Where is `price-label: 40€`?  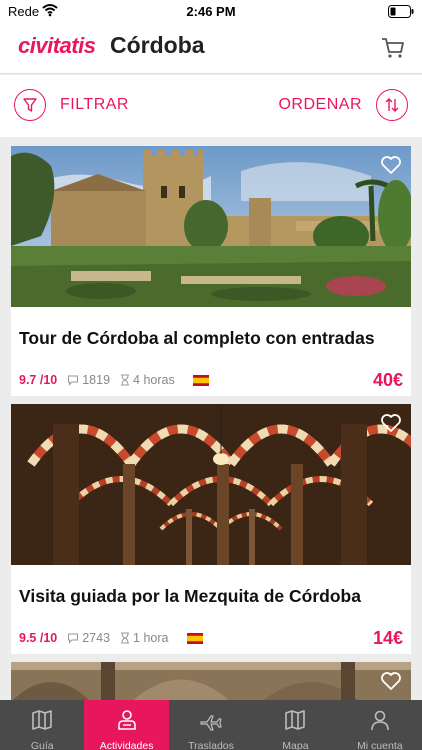 price-label: 40€ is located at coordinates (387, 380).